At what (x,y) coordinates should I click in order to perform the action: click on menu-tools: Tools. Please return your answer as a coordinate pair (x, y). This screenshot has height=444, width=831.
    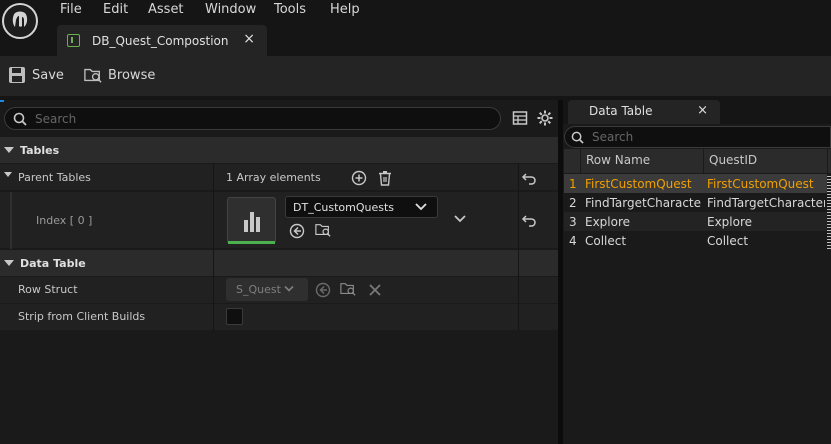
    Looking at the image, I should click on (290, 9).